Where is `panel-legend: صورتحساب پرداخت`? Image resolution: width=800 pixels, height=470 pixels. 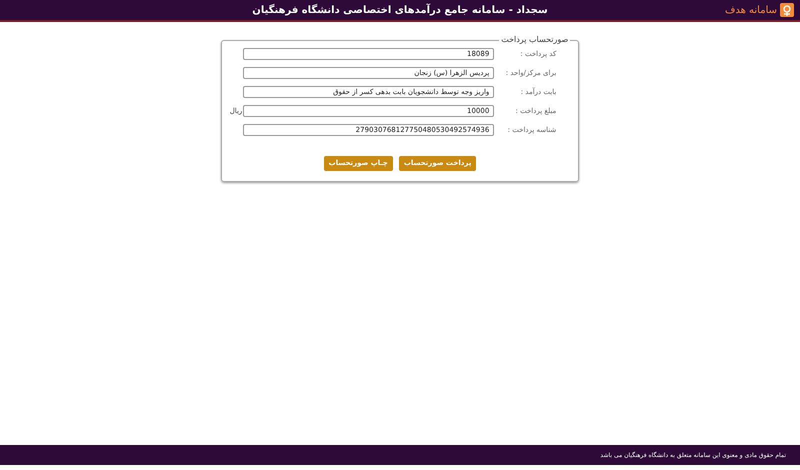
panel-legend: صورتحساب پرداخت is located at coordinates (534, 40).